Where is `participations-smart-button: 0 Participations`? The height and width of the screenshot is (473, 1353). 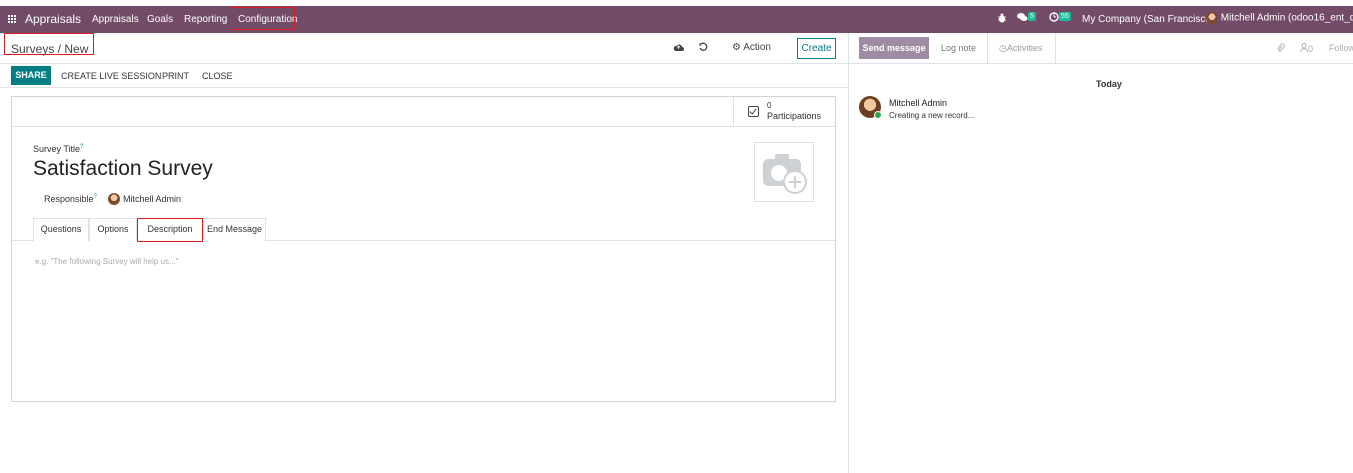
participations-smart-button: 0 Participations is located at coordinates (784, 111).